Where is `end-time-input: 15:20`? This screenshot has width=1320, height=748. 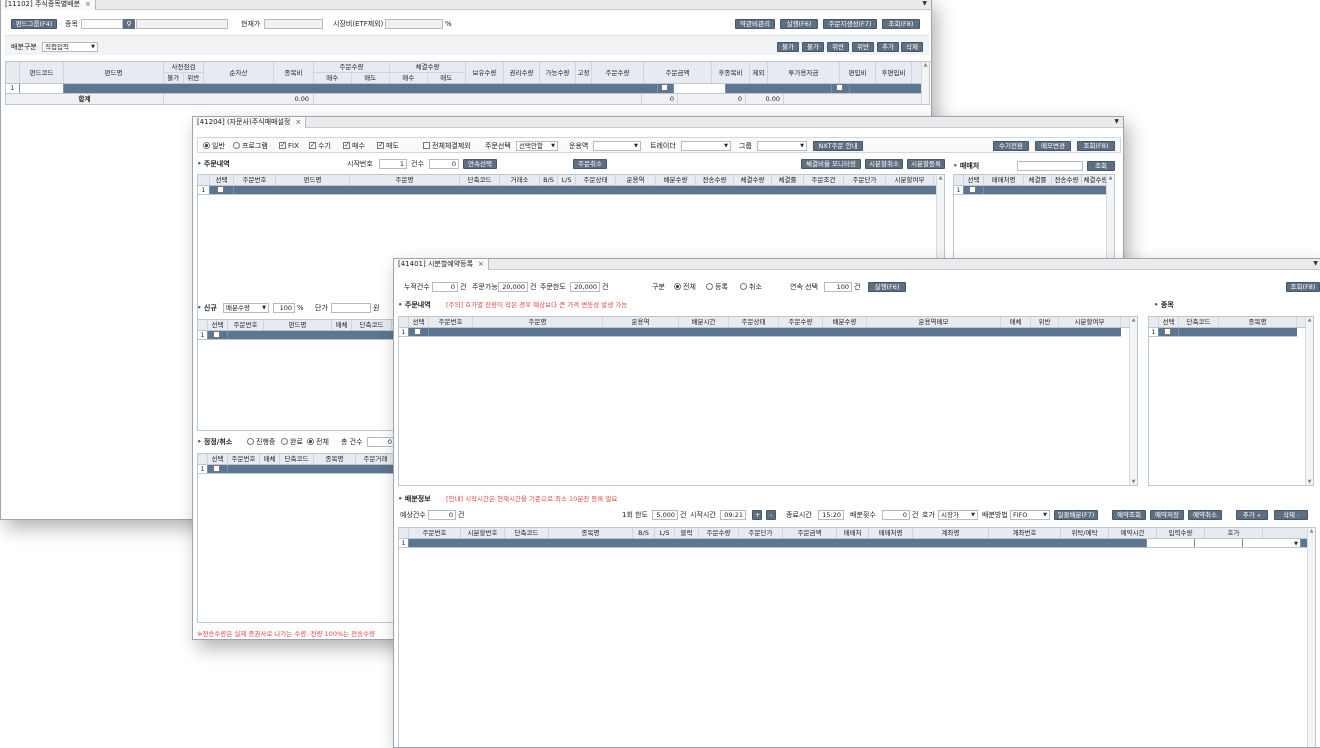
end-time-input: 15:20 is located at coordinates (831, 515).